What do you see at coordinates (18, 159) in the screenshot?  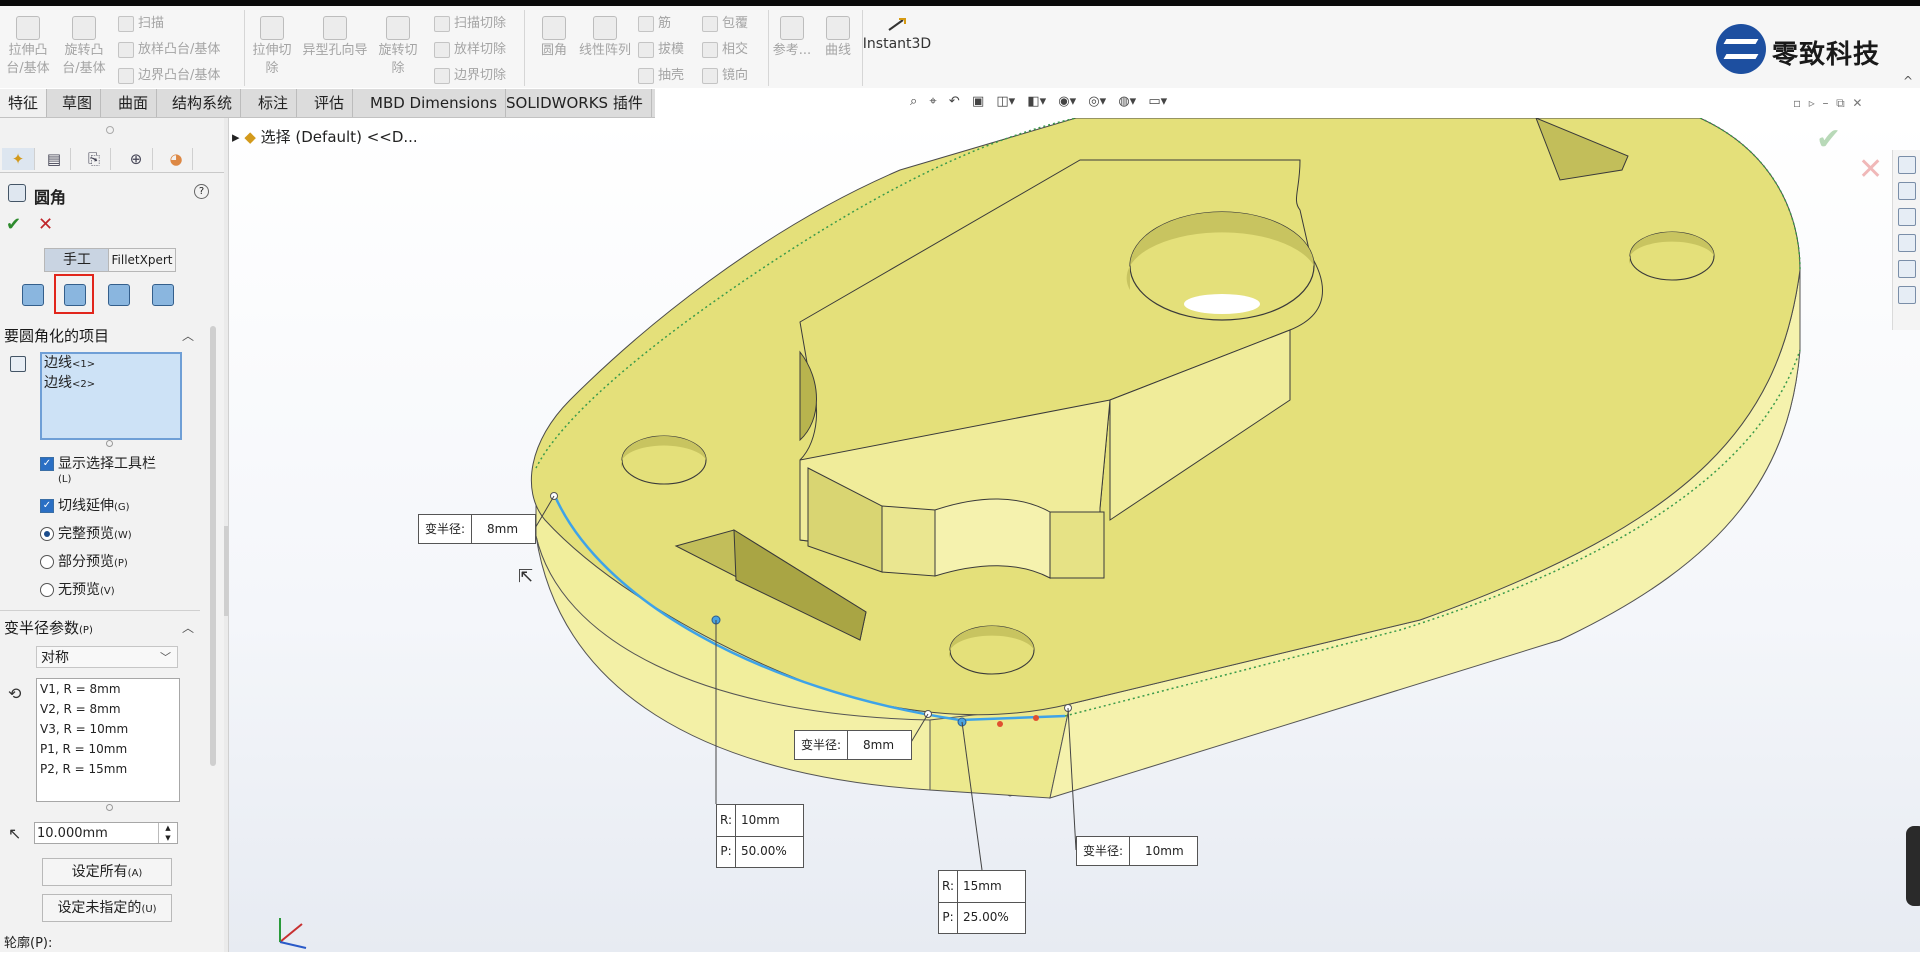 I see `feature-manager-tab-icon: ✦` at bounding box center [18, 159].